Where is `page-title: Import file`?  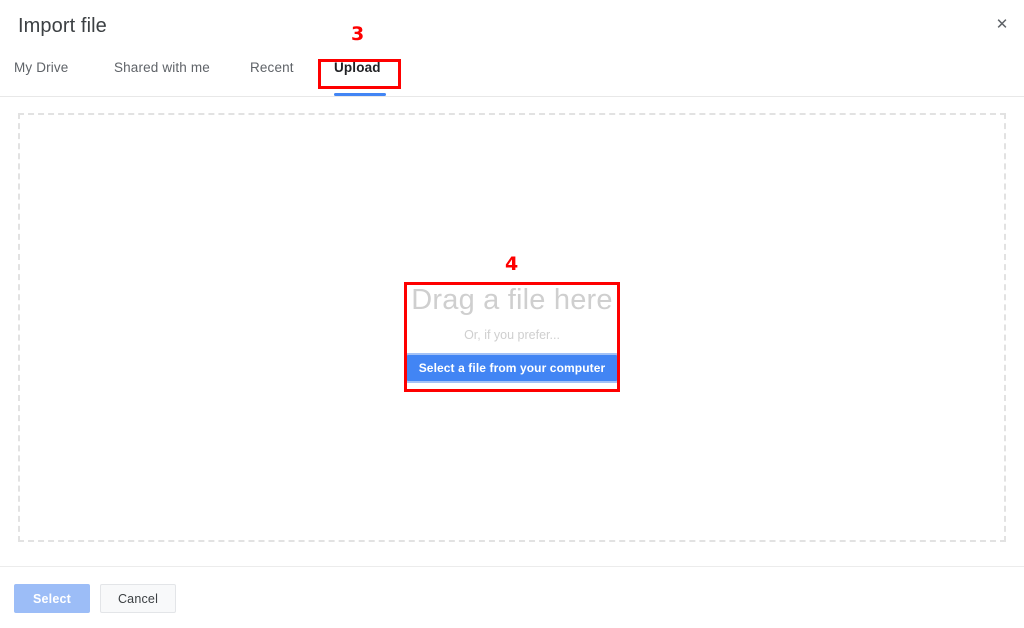 page-title: Import file is located at coordinates (62, 26).